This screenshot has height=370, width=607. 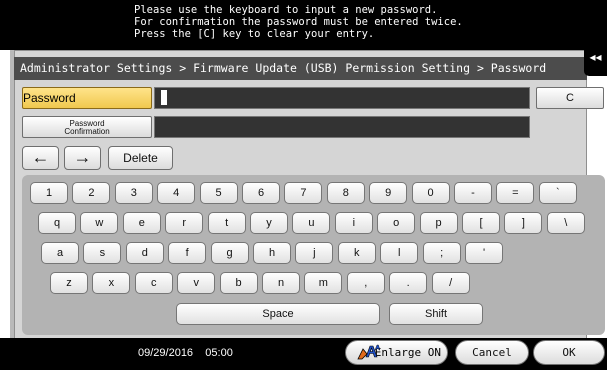 I want to click on key: w, so click(x=99, y=223).